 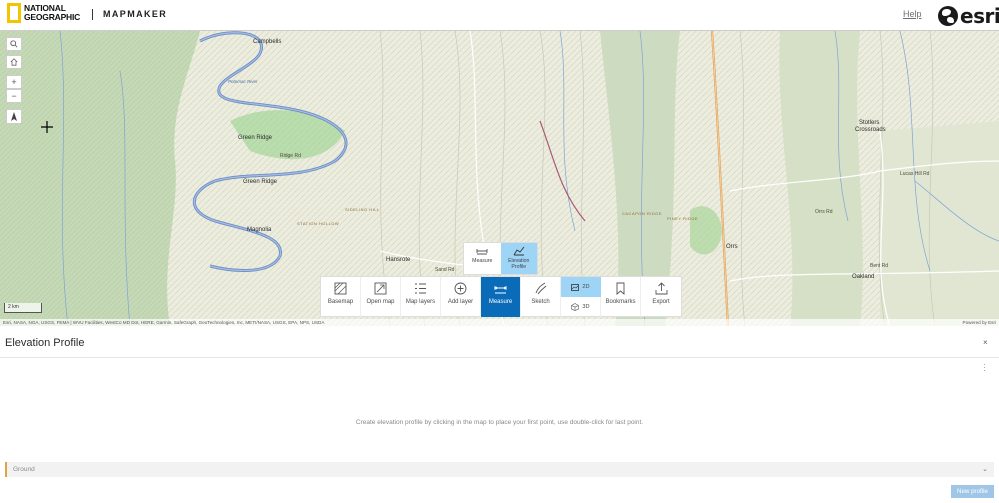 I want to click on esri-globe-icon, so click(x=948, y=16).